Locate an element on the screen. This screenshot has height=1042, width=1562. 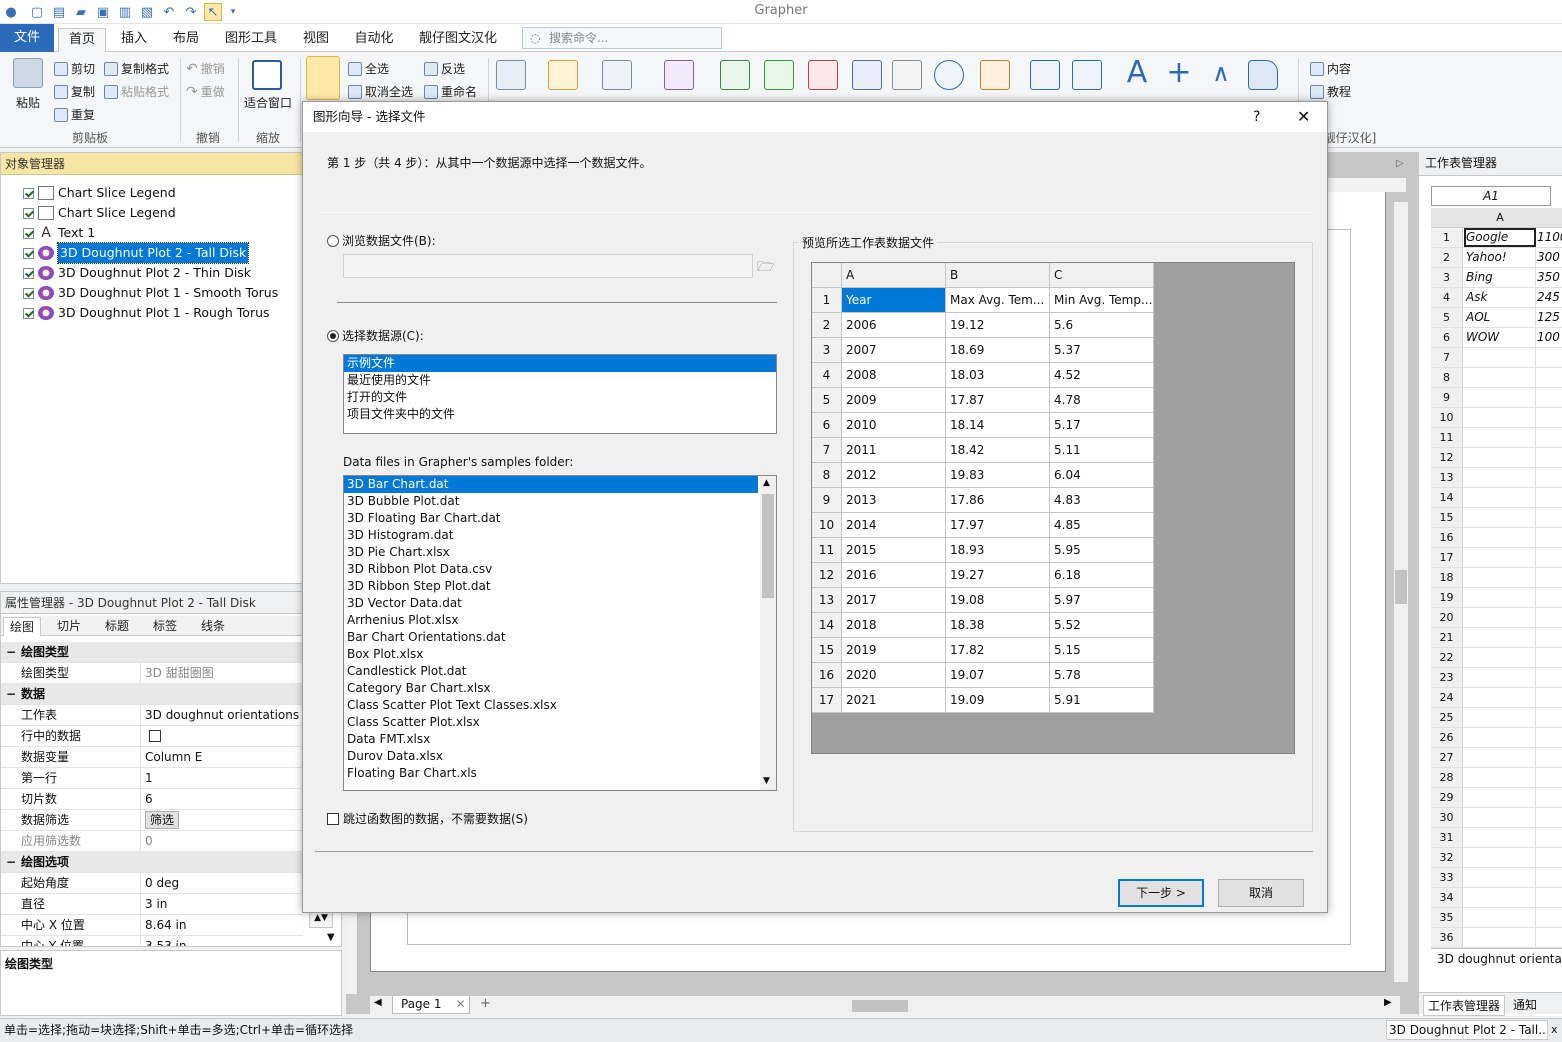
worksheet-row: 36 is located at coordinates (1496, 938).